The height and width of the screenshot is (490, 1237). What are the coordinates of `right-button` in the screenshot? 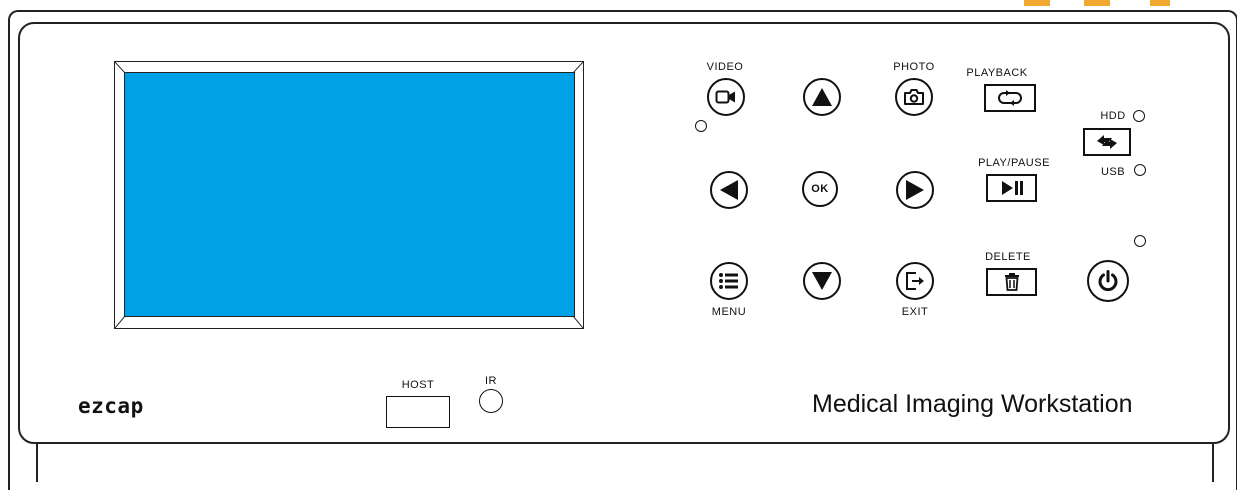 It's located at (915, 190).